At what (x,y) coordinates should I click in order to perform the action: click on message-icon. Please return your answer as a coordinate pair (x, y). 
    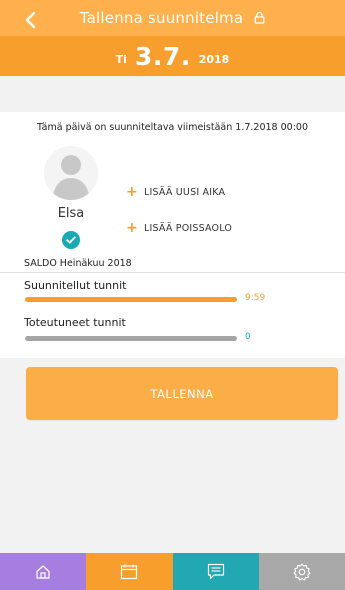
    Looking at the image, I should click on (215, 571).